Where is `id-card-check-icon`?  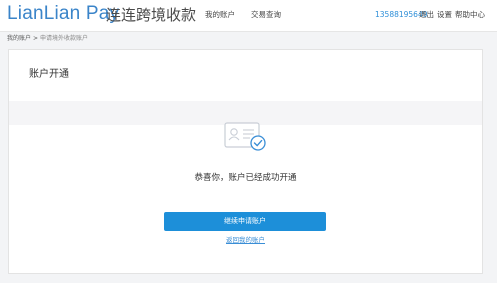 id-card-check-icon is located at coordinates (246, 137).